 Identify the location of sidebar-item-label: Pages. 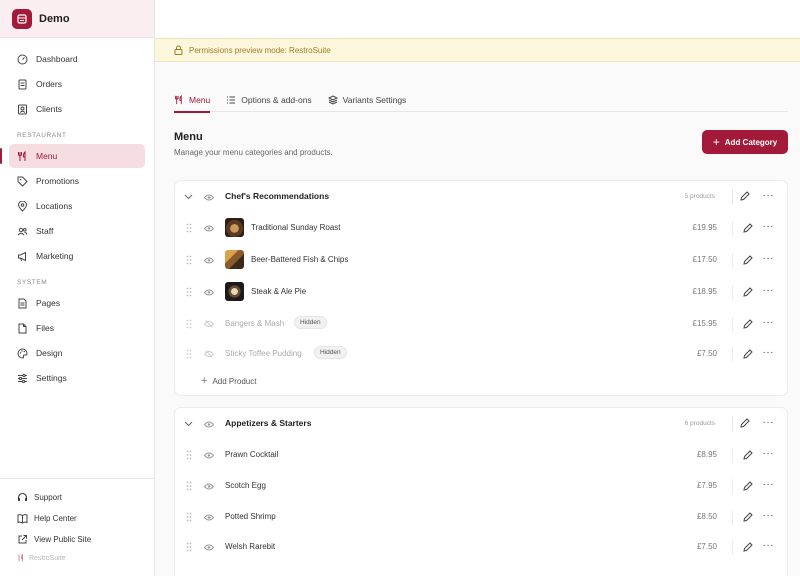
(48, 303).